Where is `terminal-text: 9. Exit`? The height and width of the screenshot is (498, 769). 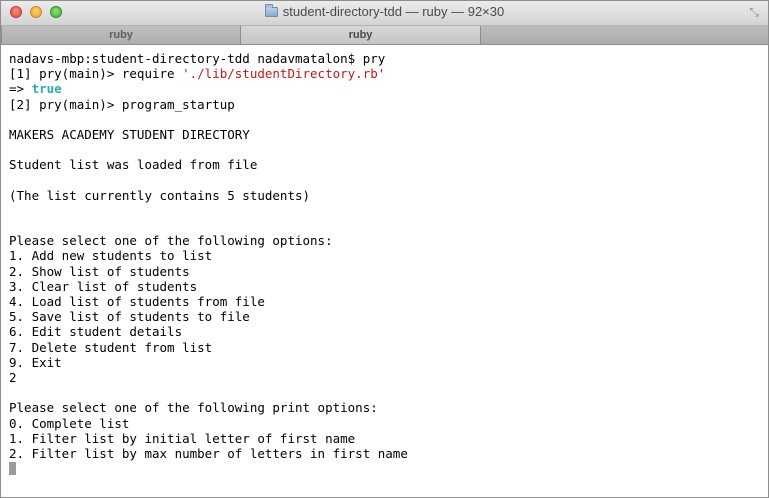
terminal-text: 9. Exit is located at coordinates (35, 362).